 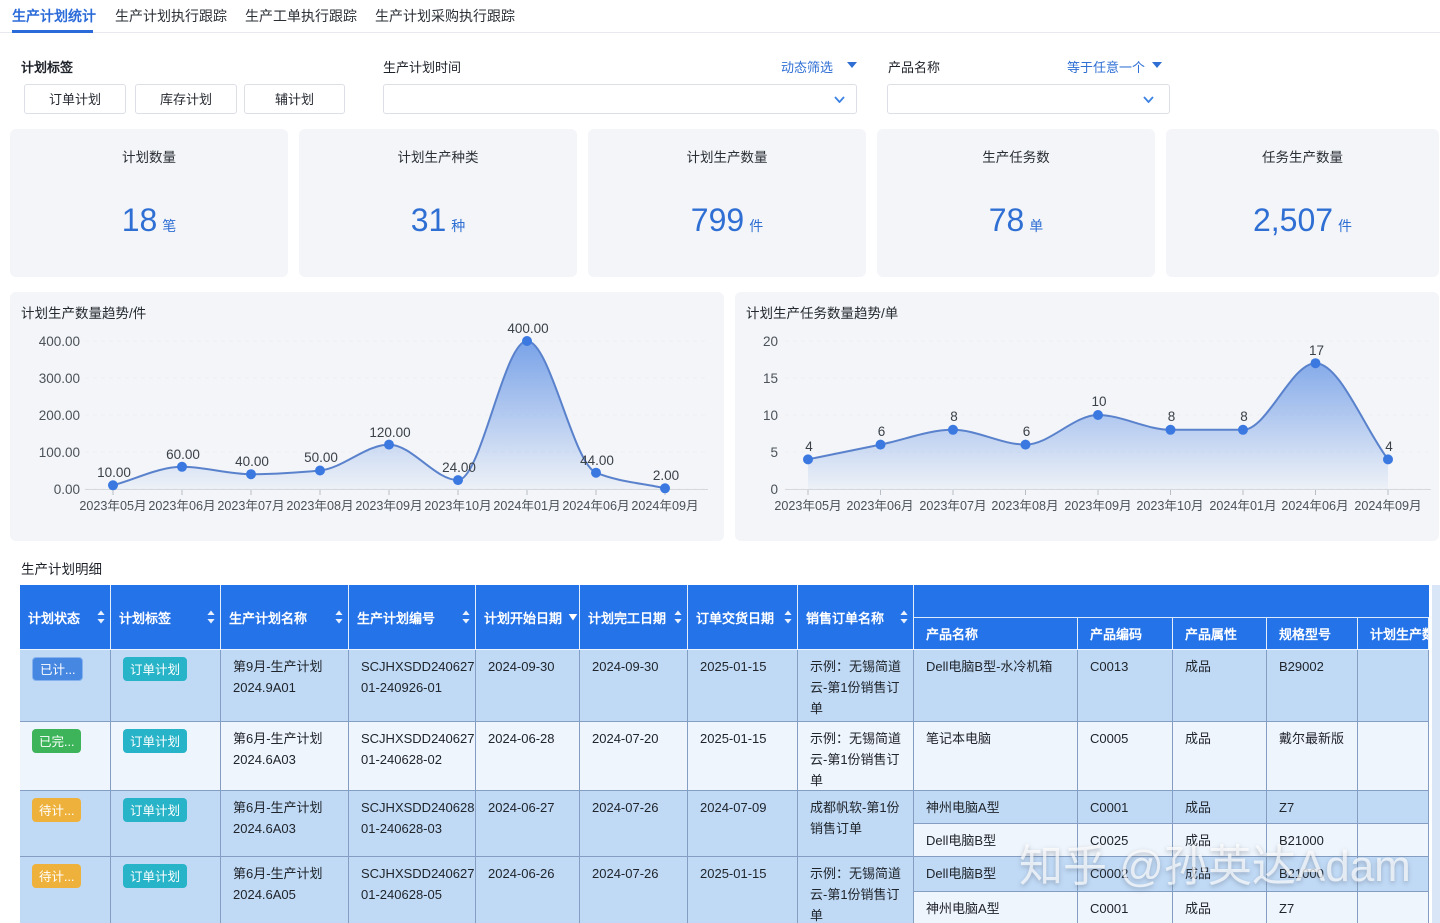 I want to click on svg-text: 40.00, so click(x=252, y=460).